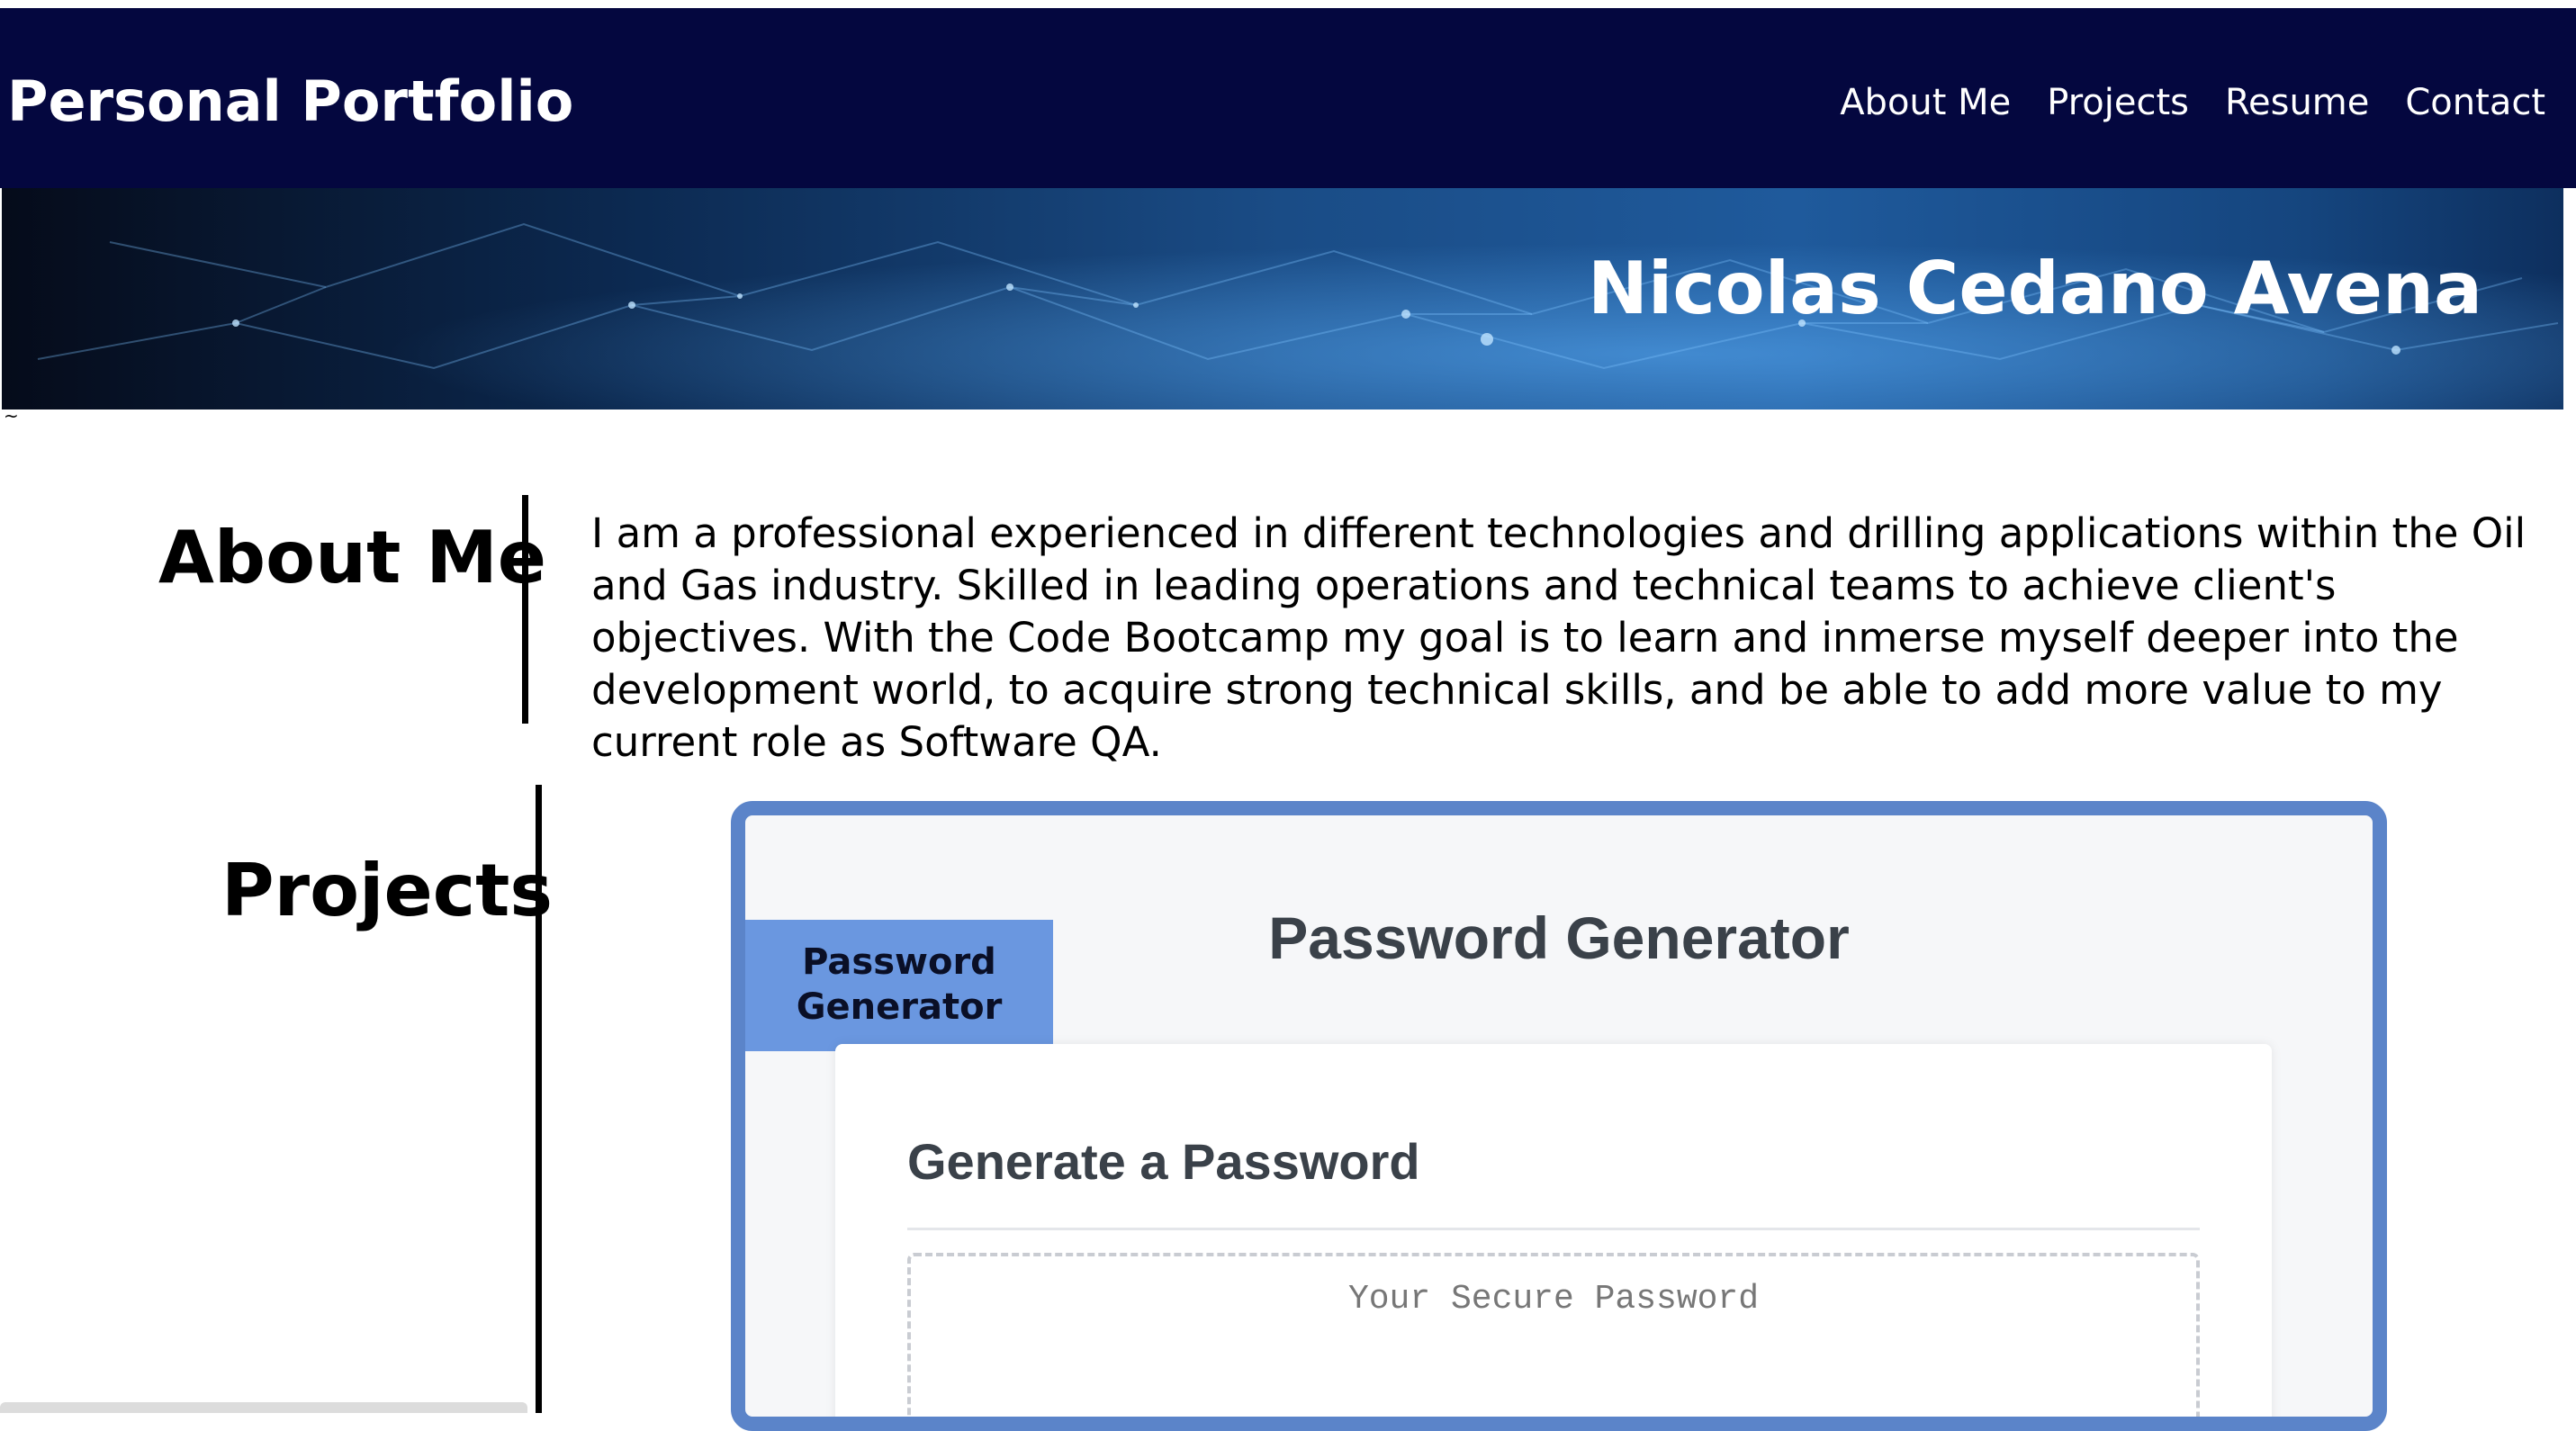 This screenshot has width=2576, height=1431. Describe the element at coordinates (1925, 103) in the screenshot. I see `nav-link-about-me: About Me` at that location.